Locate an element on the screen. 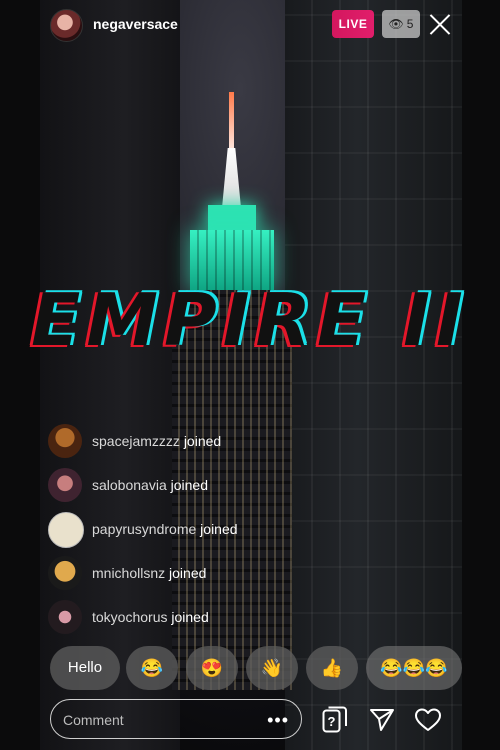 This screenshot has width=500, height=750. comment-field: ••• is located at coordinates (176, 719).